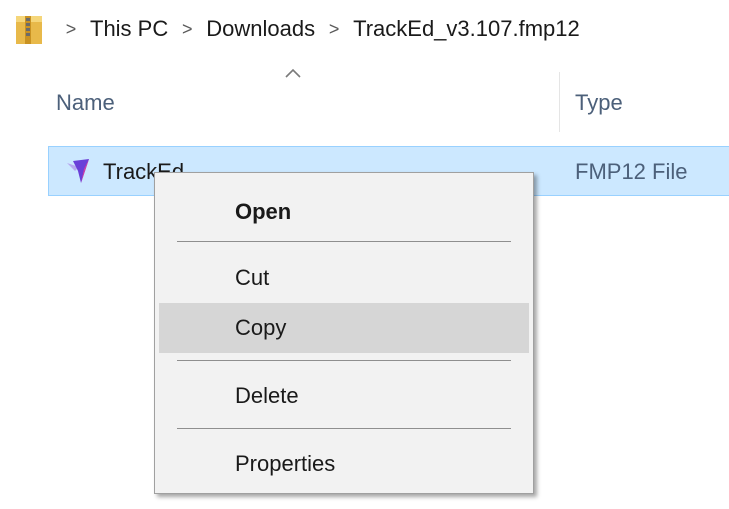  I want to click on menu-item-copy: Copy, so click(344, 328).